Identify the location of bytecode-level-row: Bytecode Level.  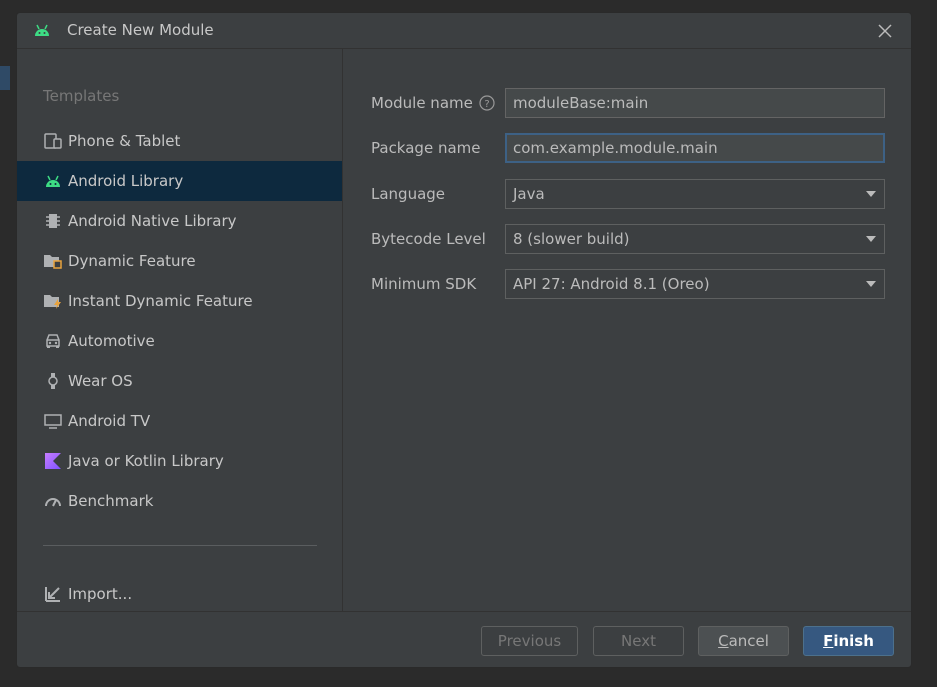
(438, 239).